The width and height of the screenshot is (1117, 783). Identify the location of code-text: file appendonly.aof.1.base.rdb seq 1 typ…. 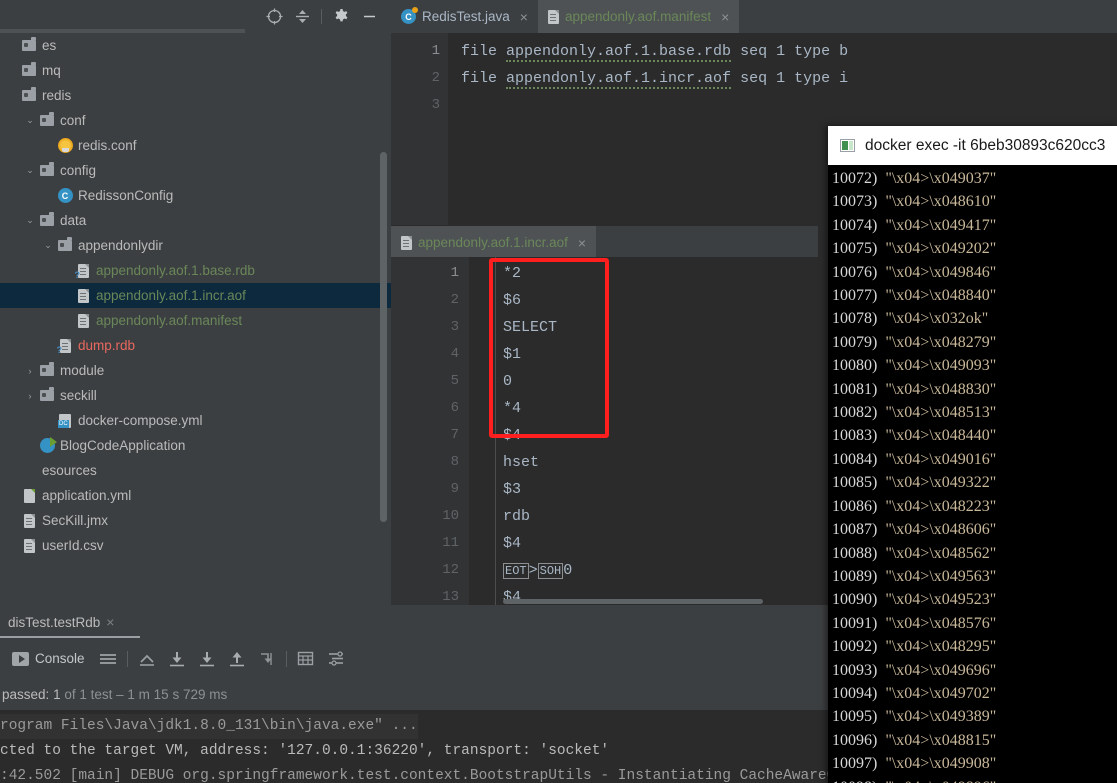
(654, 78).